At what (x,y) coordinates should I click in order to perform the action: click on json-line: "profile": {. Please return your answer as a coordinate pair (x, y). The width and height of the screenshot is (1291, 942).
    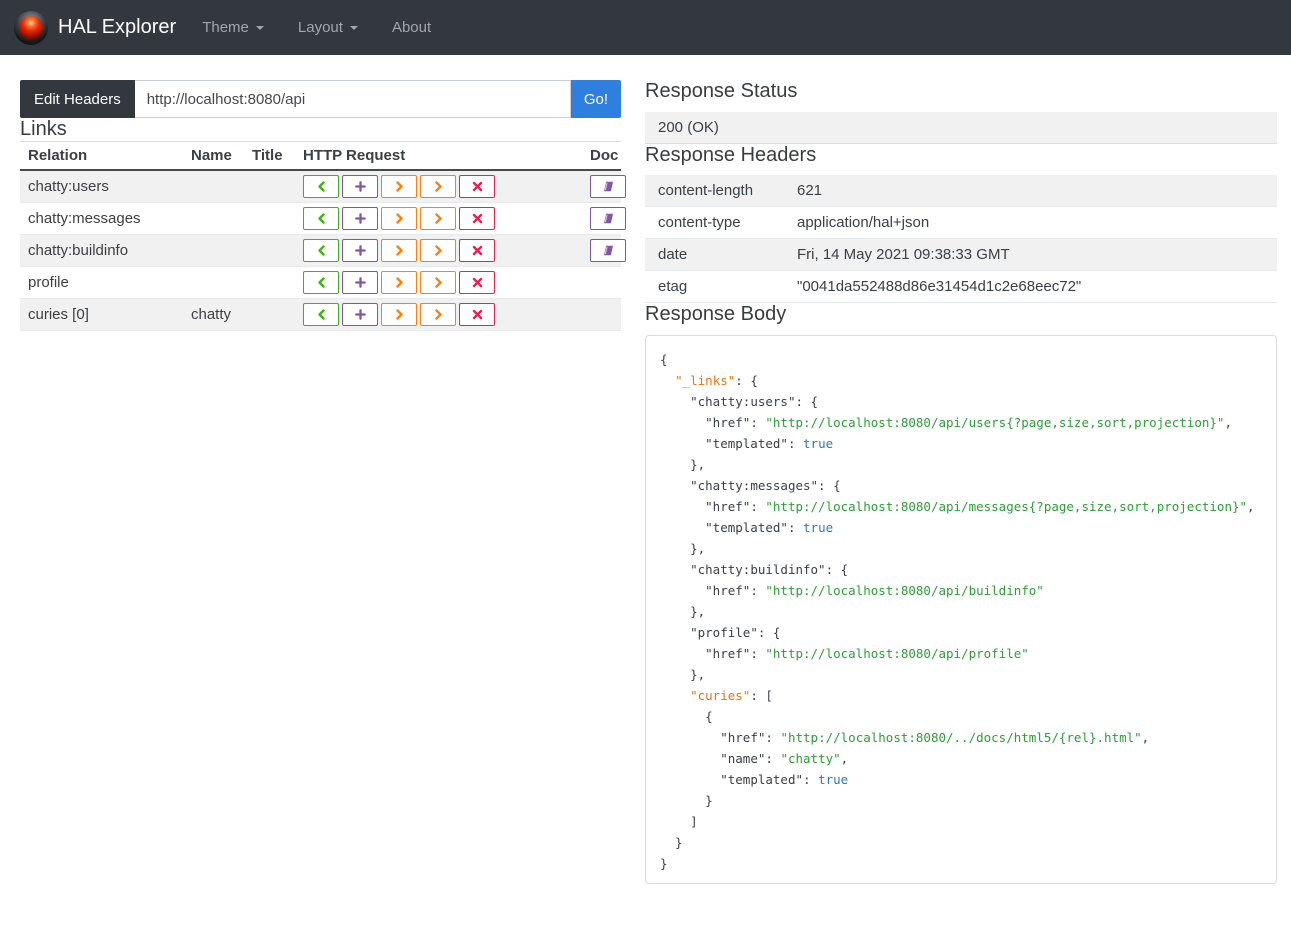
    Looking at the image, I should click on (735, 632).